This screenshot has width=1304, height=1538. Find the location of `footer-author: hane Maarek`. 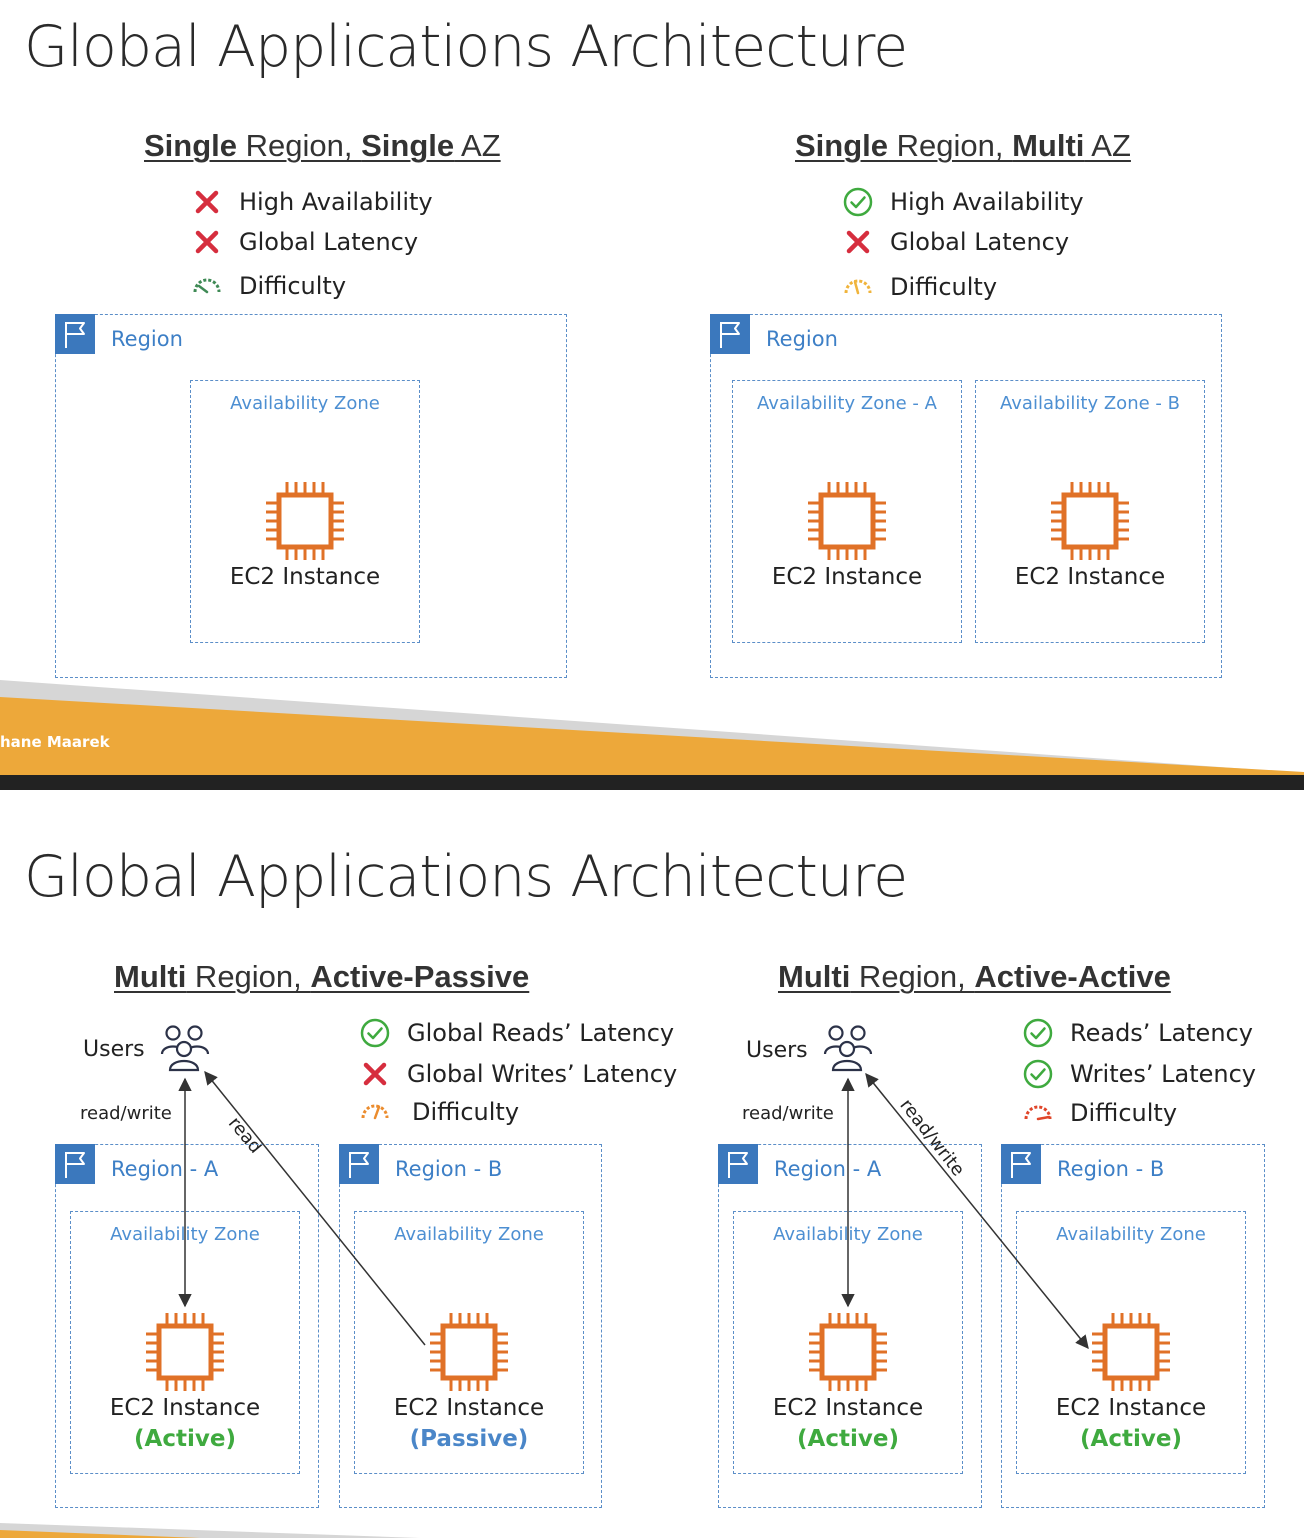

footer-author: hane Maarek is located at coordinates (55, 742).